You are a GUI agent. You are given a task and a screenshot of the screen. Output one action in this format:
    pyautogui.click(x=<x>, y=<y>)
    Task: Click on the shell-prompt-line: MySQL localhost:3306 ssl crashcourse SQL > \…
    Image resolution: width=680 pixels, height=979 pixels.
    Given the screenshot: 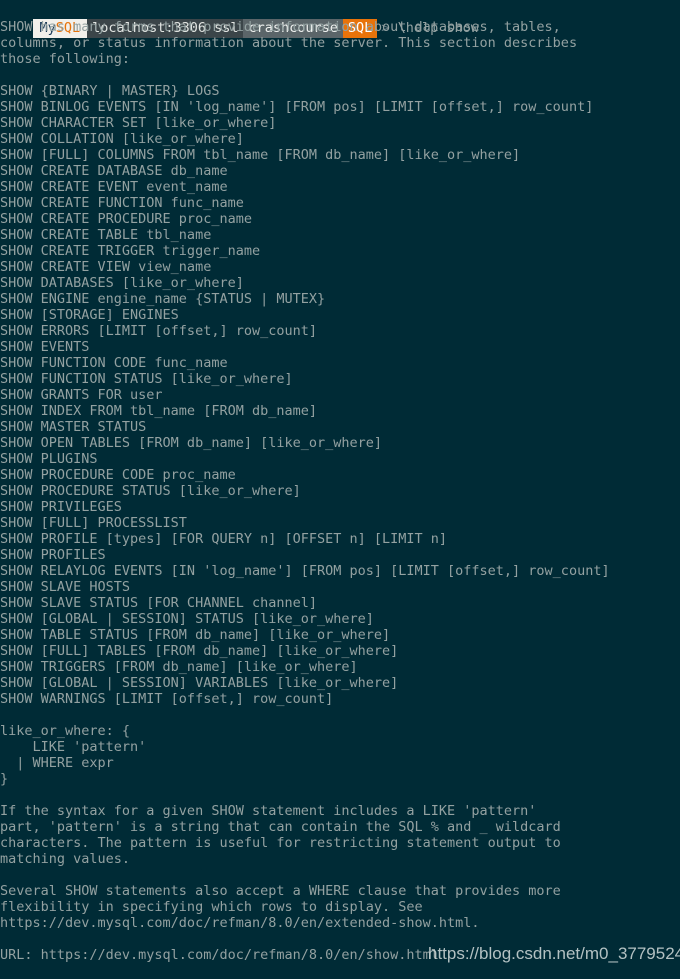 What is the action you would take?
    pyautogui.click(x=340, y=19)
    